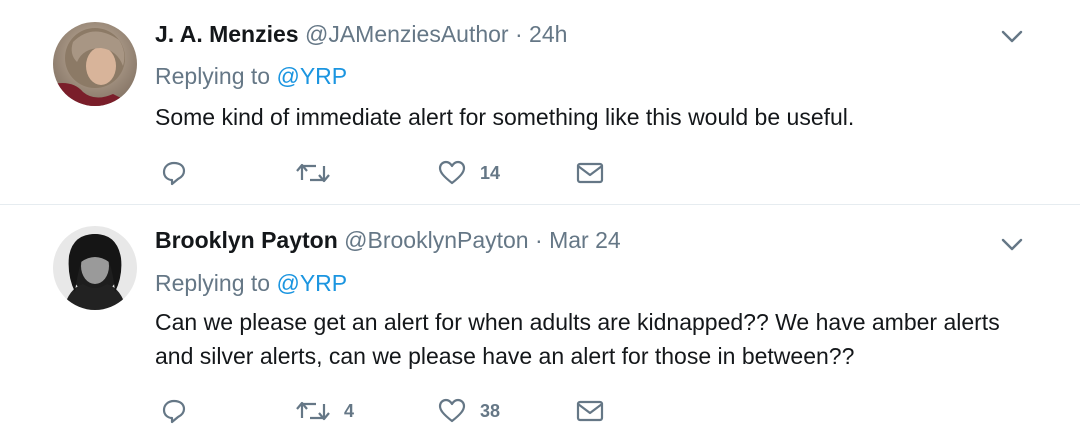  What do you see at coordinates (436, 240) in the screenshot?
I see `author-handle: @BrooklynPayton` at bounding box center [436, 240].